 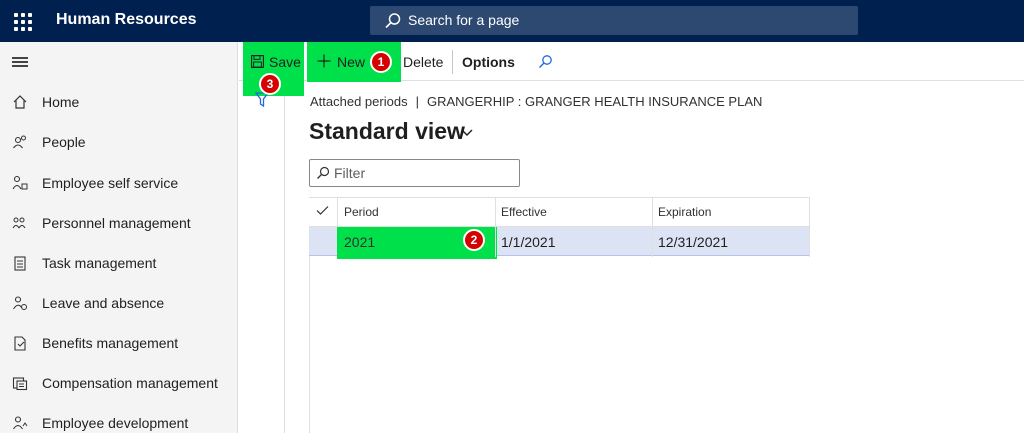 I want to click on home-icon, so click(x=20, y=102).